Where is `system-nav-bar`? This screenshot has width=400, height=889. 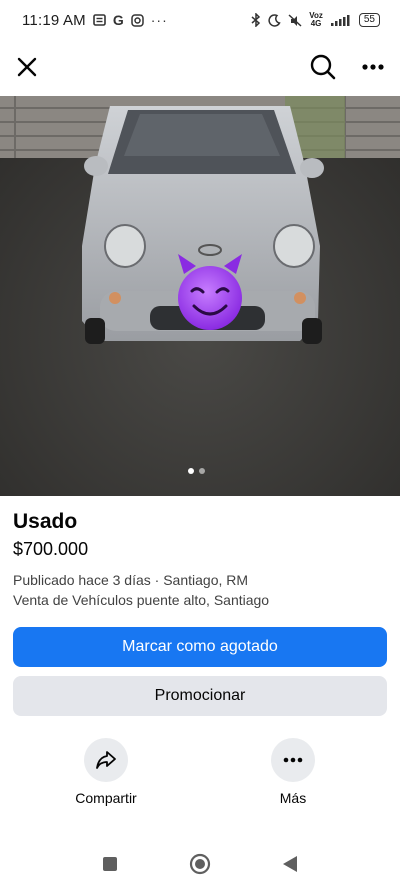 system-nav-bar is located at coordinates (200, 864).